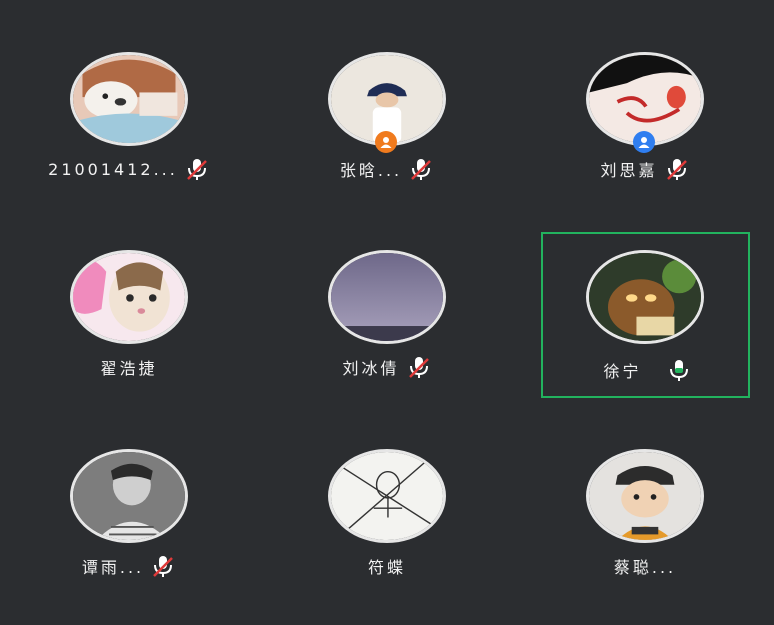 This screenshot has width=774, height=625. What do you see at coordinates (647, 370) in the screenshot?
I see `name-row: 徐宁` at bounding box center [647, 370].